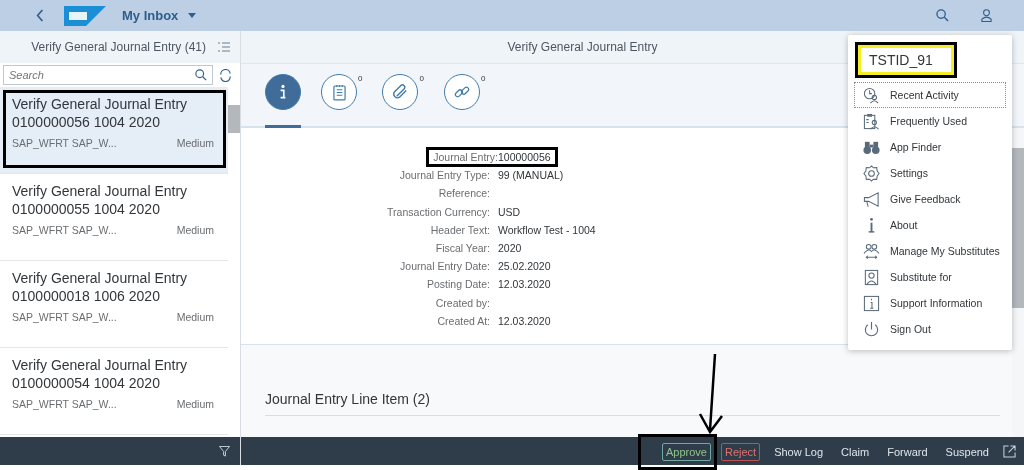 The height and width of the screenshot is (470, 1024). I want to click on paperclip-icon, so click(400, 92).